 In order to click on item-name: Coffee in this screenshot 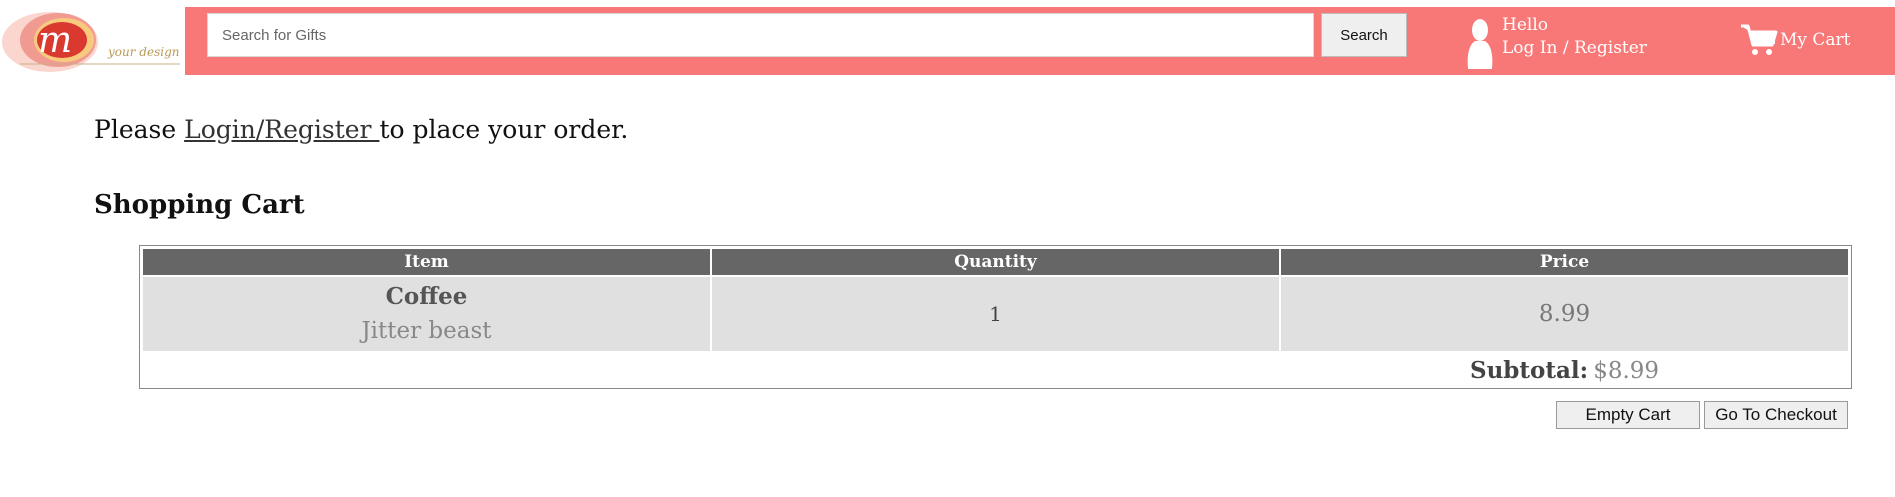, I will do `click(426, 296)`.